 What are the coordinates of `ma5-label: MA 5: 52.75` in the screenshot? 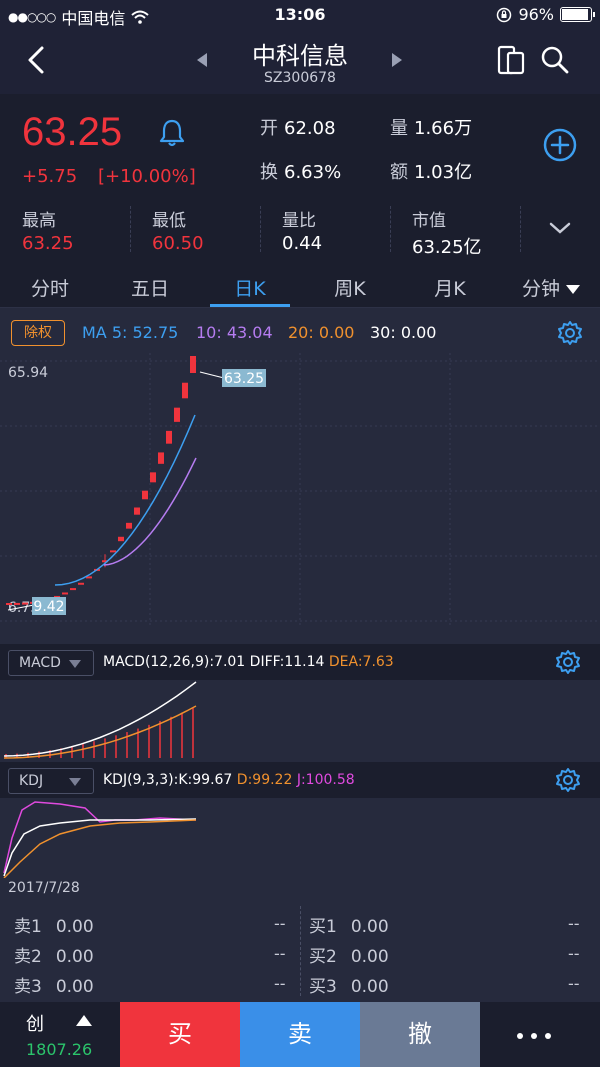 It's located at (130, 332).